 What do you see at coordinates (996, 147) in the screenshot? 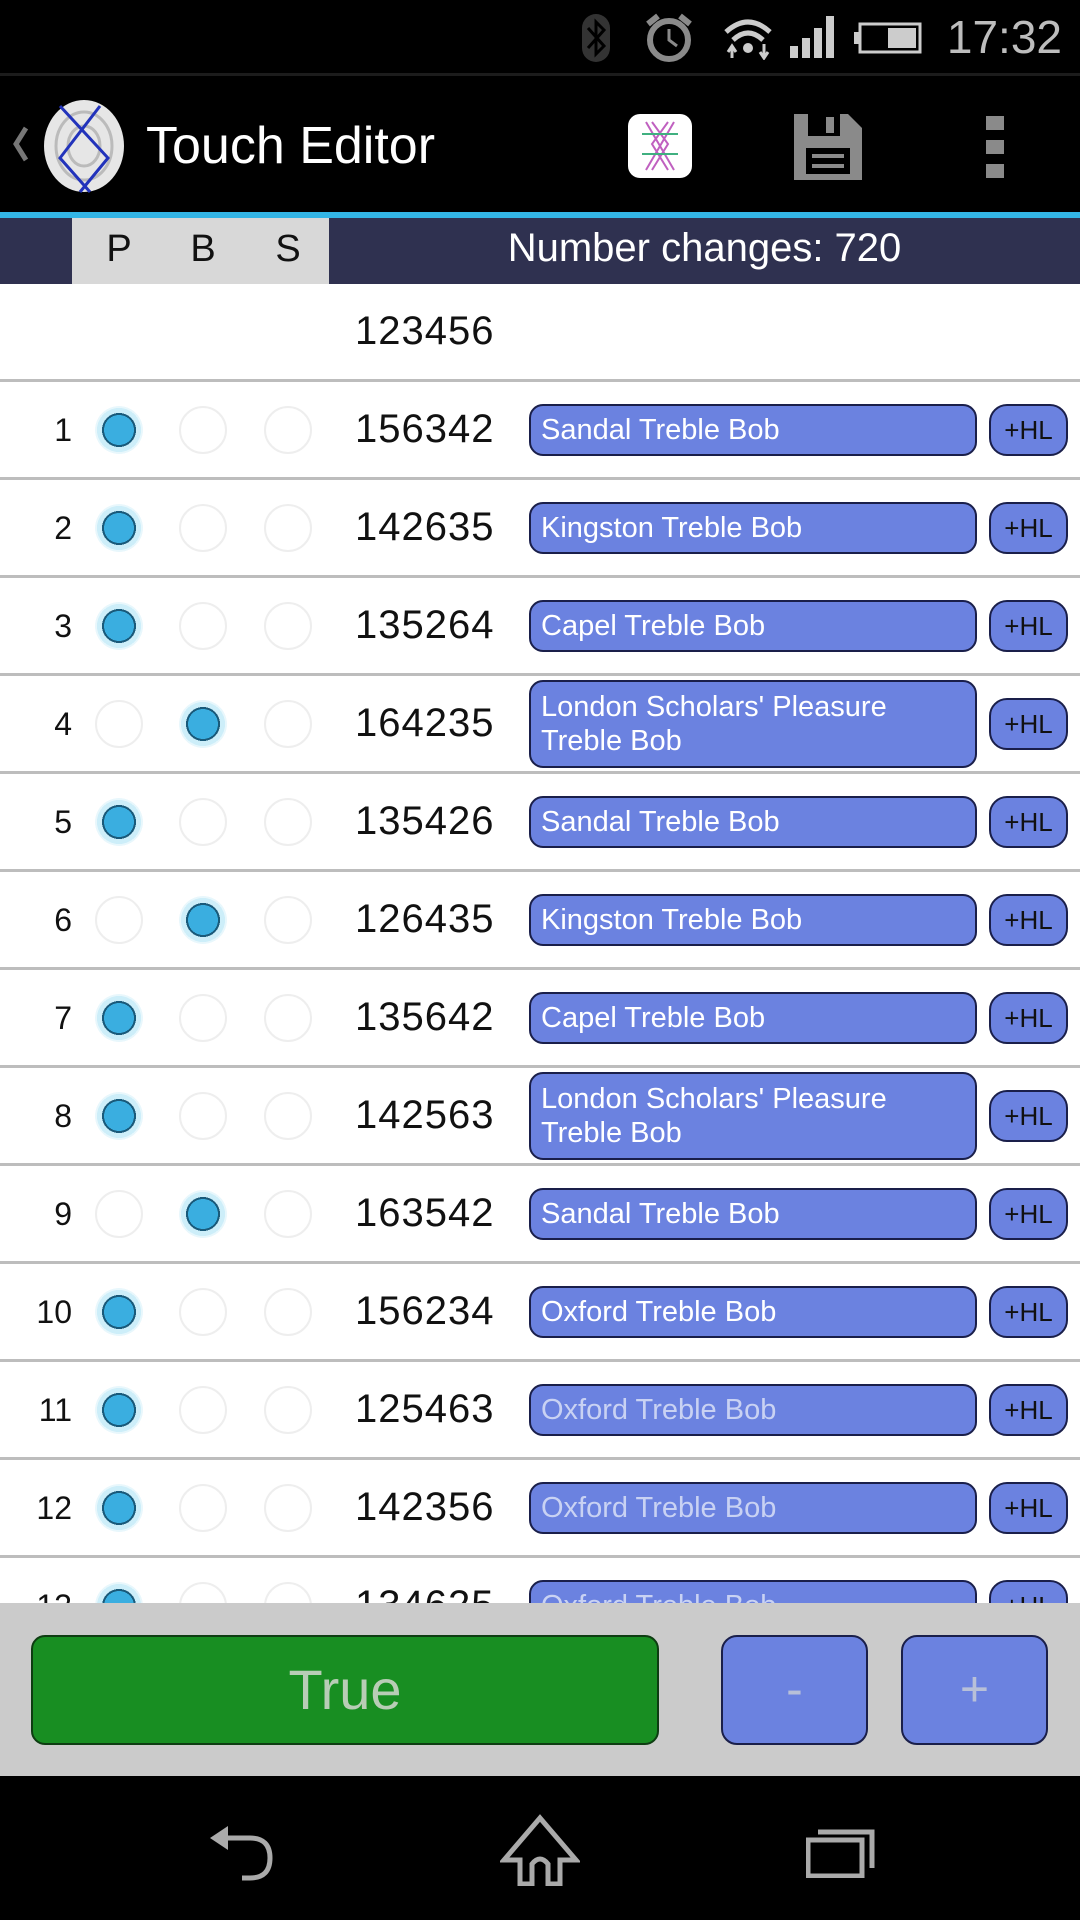
I see `overflow-menu-icon` at bounding box center [996, 147].